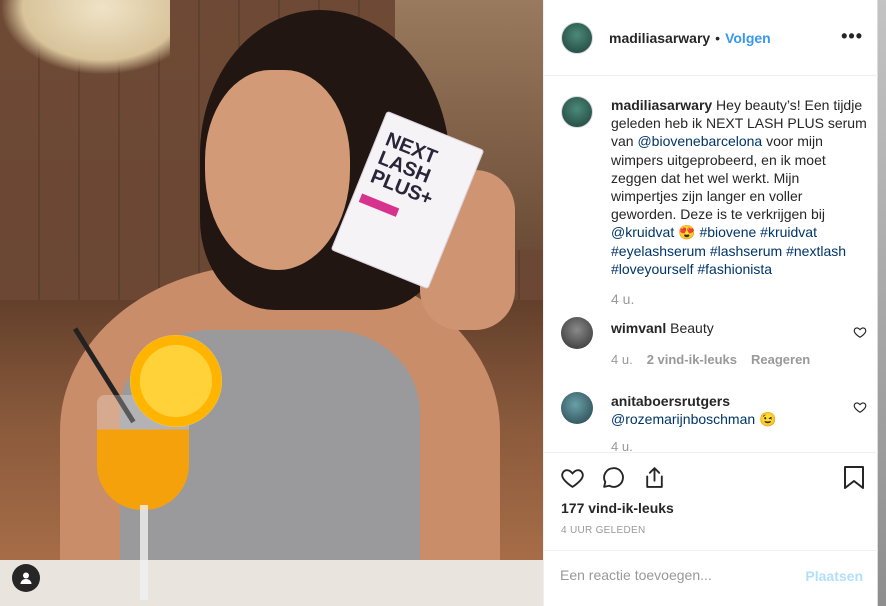  Describe the element at coordinates (623, 299) in the screenshot. I see `caption-timestamp: 4 u.` at that location.